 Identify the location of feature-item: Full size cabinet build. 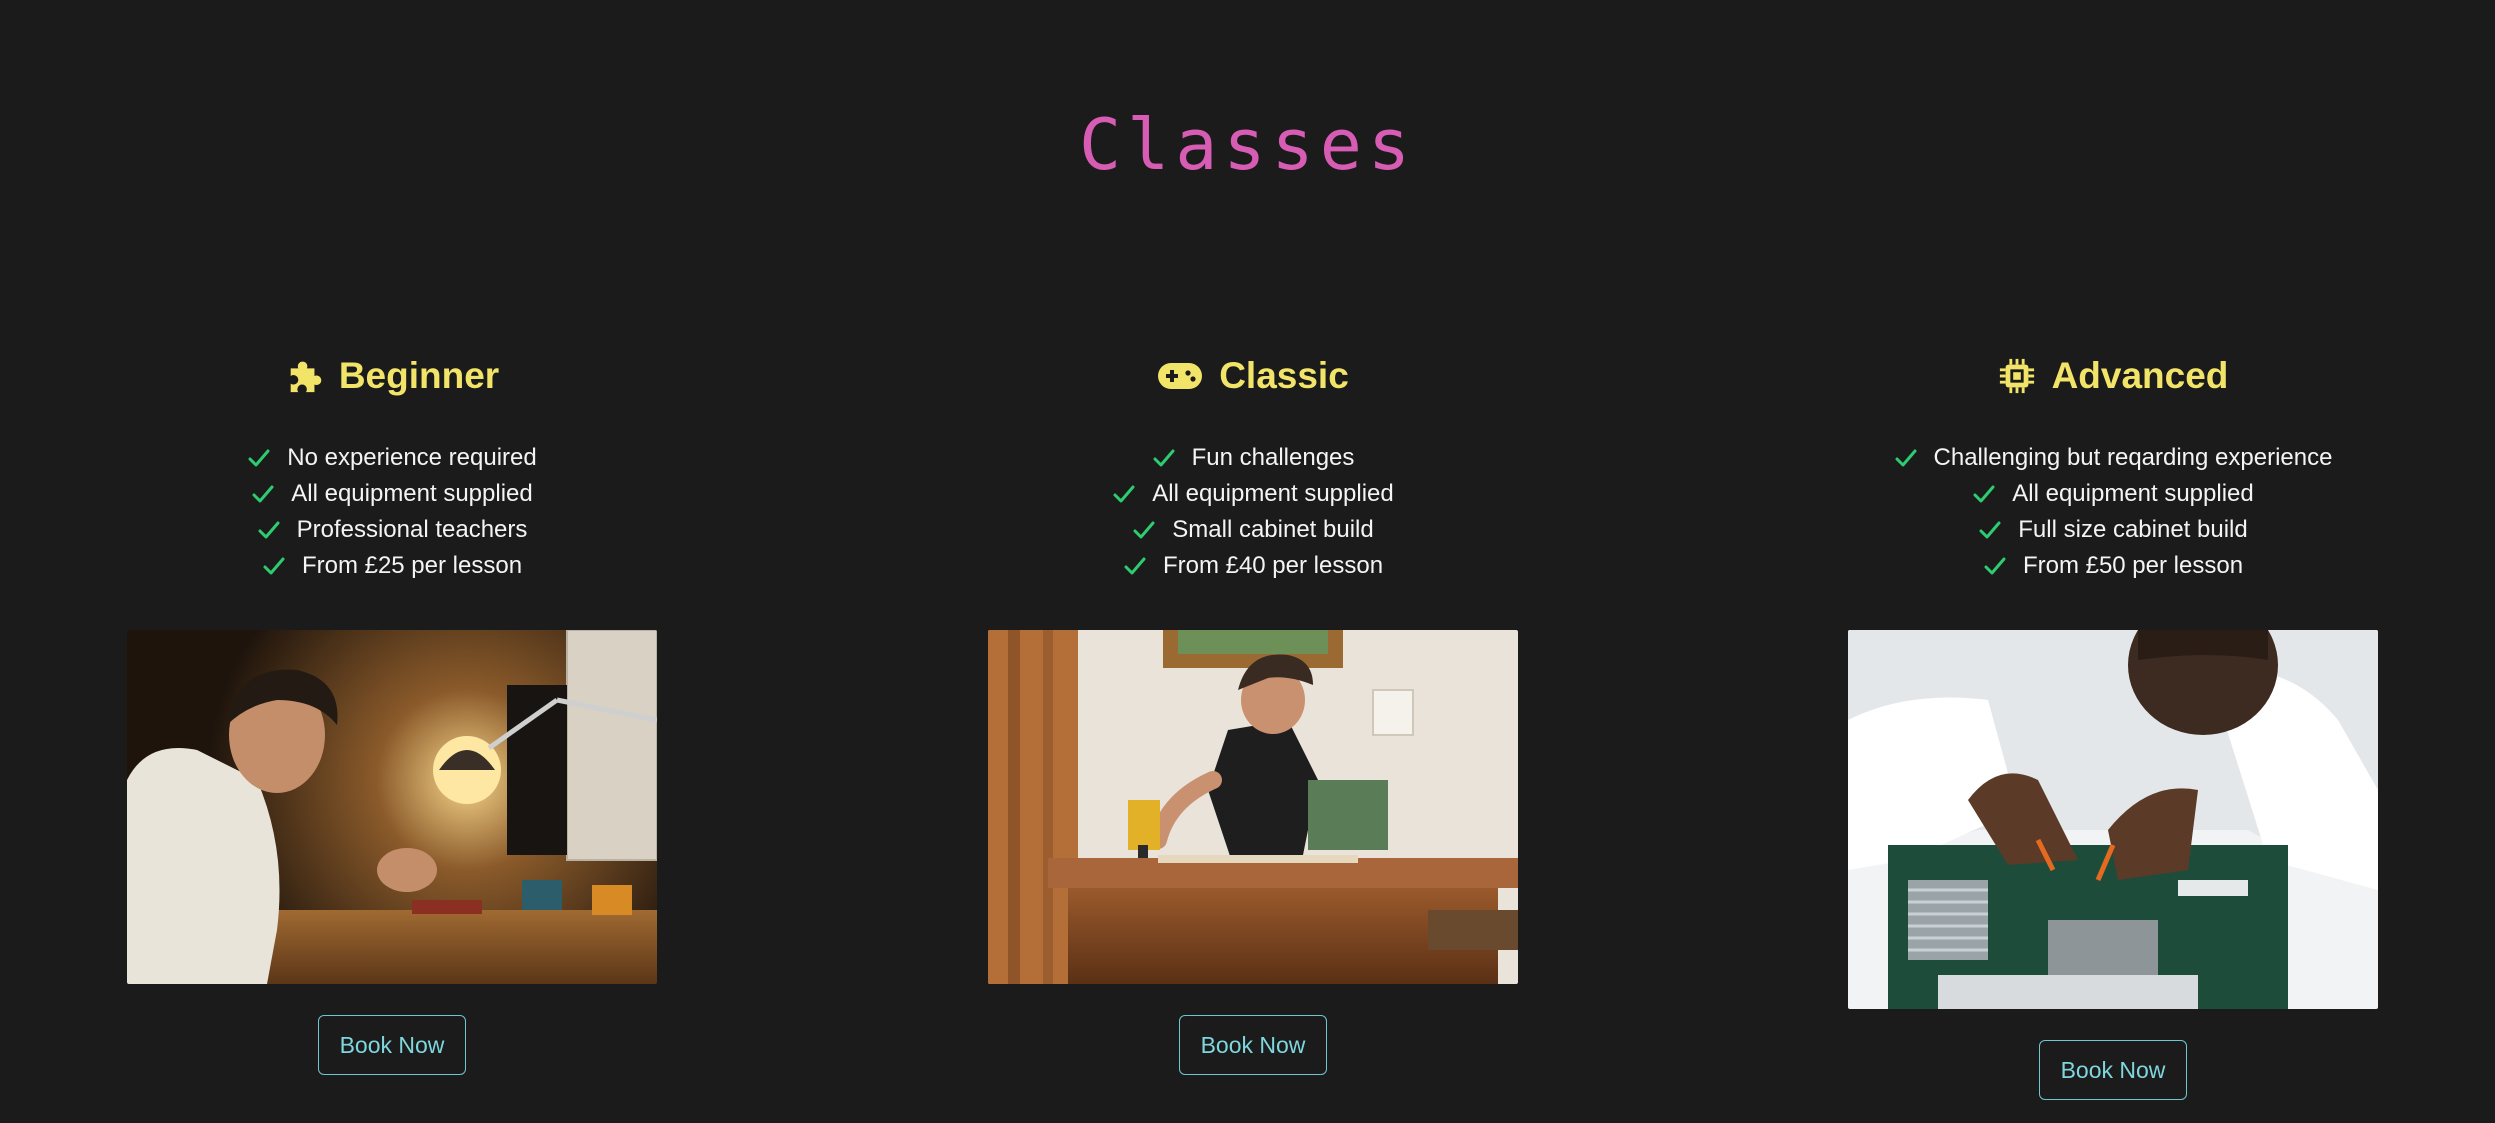
(2113, 530).